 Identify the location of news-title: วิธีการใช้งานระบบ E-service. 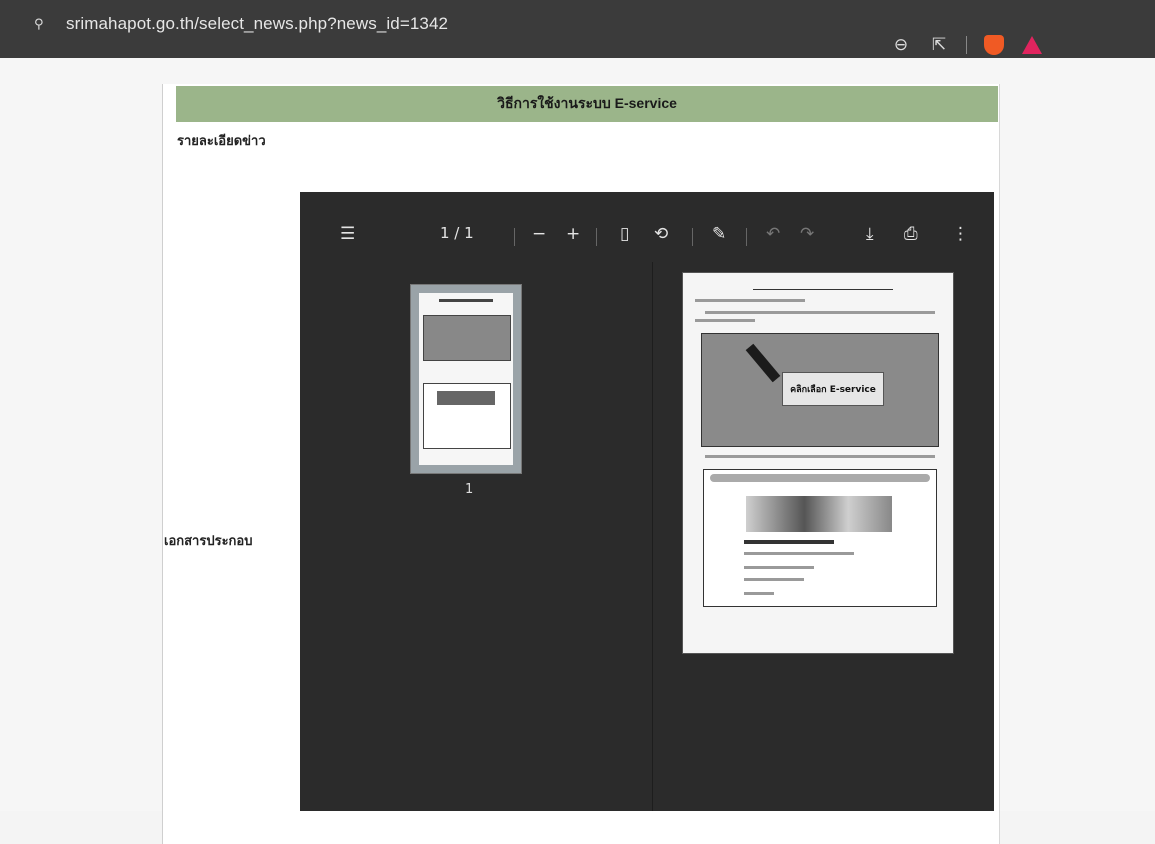
(587, 103).